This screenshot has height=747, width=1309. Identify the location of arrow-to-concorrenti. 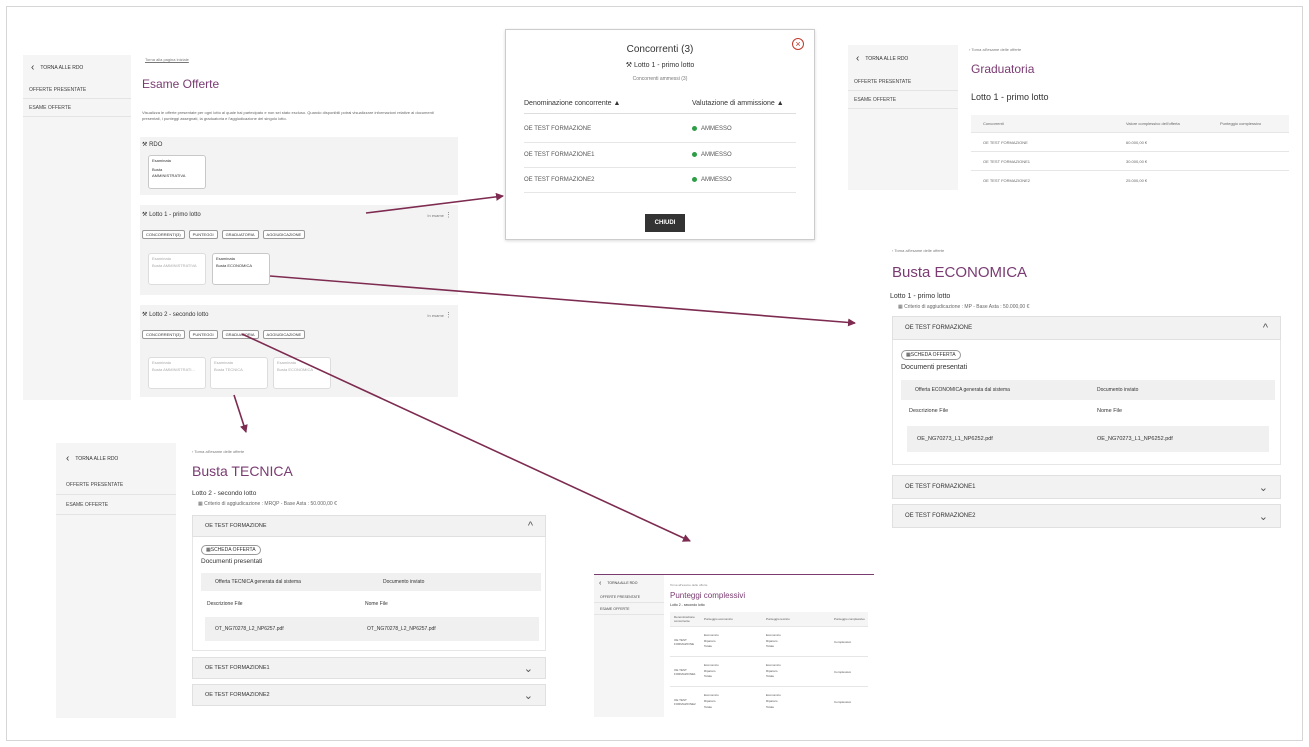
(434, 203).